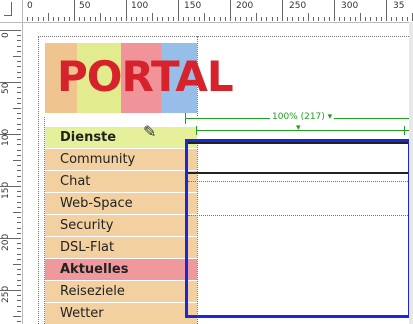 This screenshot has width=413, height=324. I want to click on nav-item-wetter: Wetter, so click(121, 313).